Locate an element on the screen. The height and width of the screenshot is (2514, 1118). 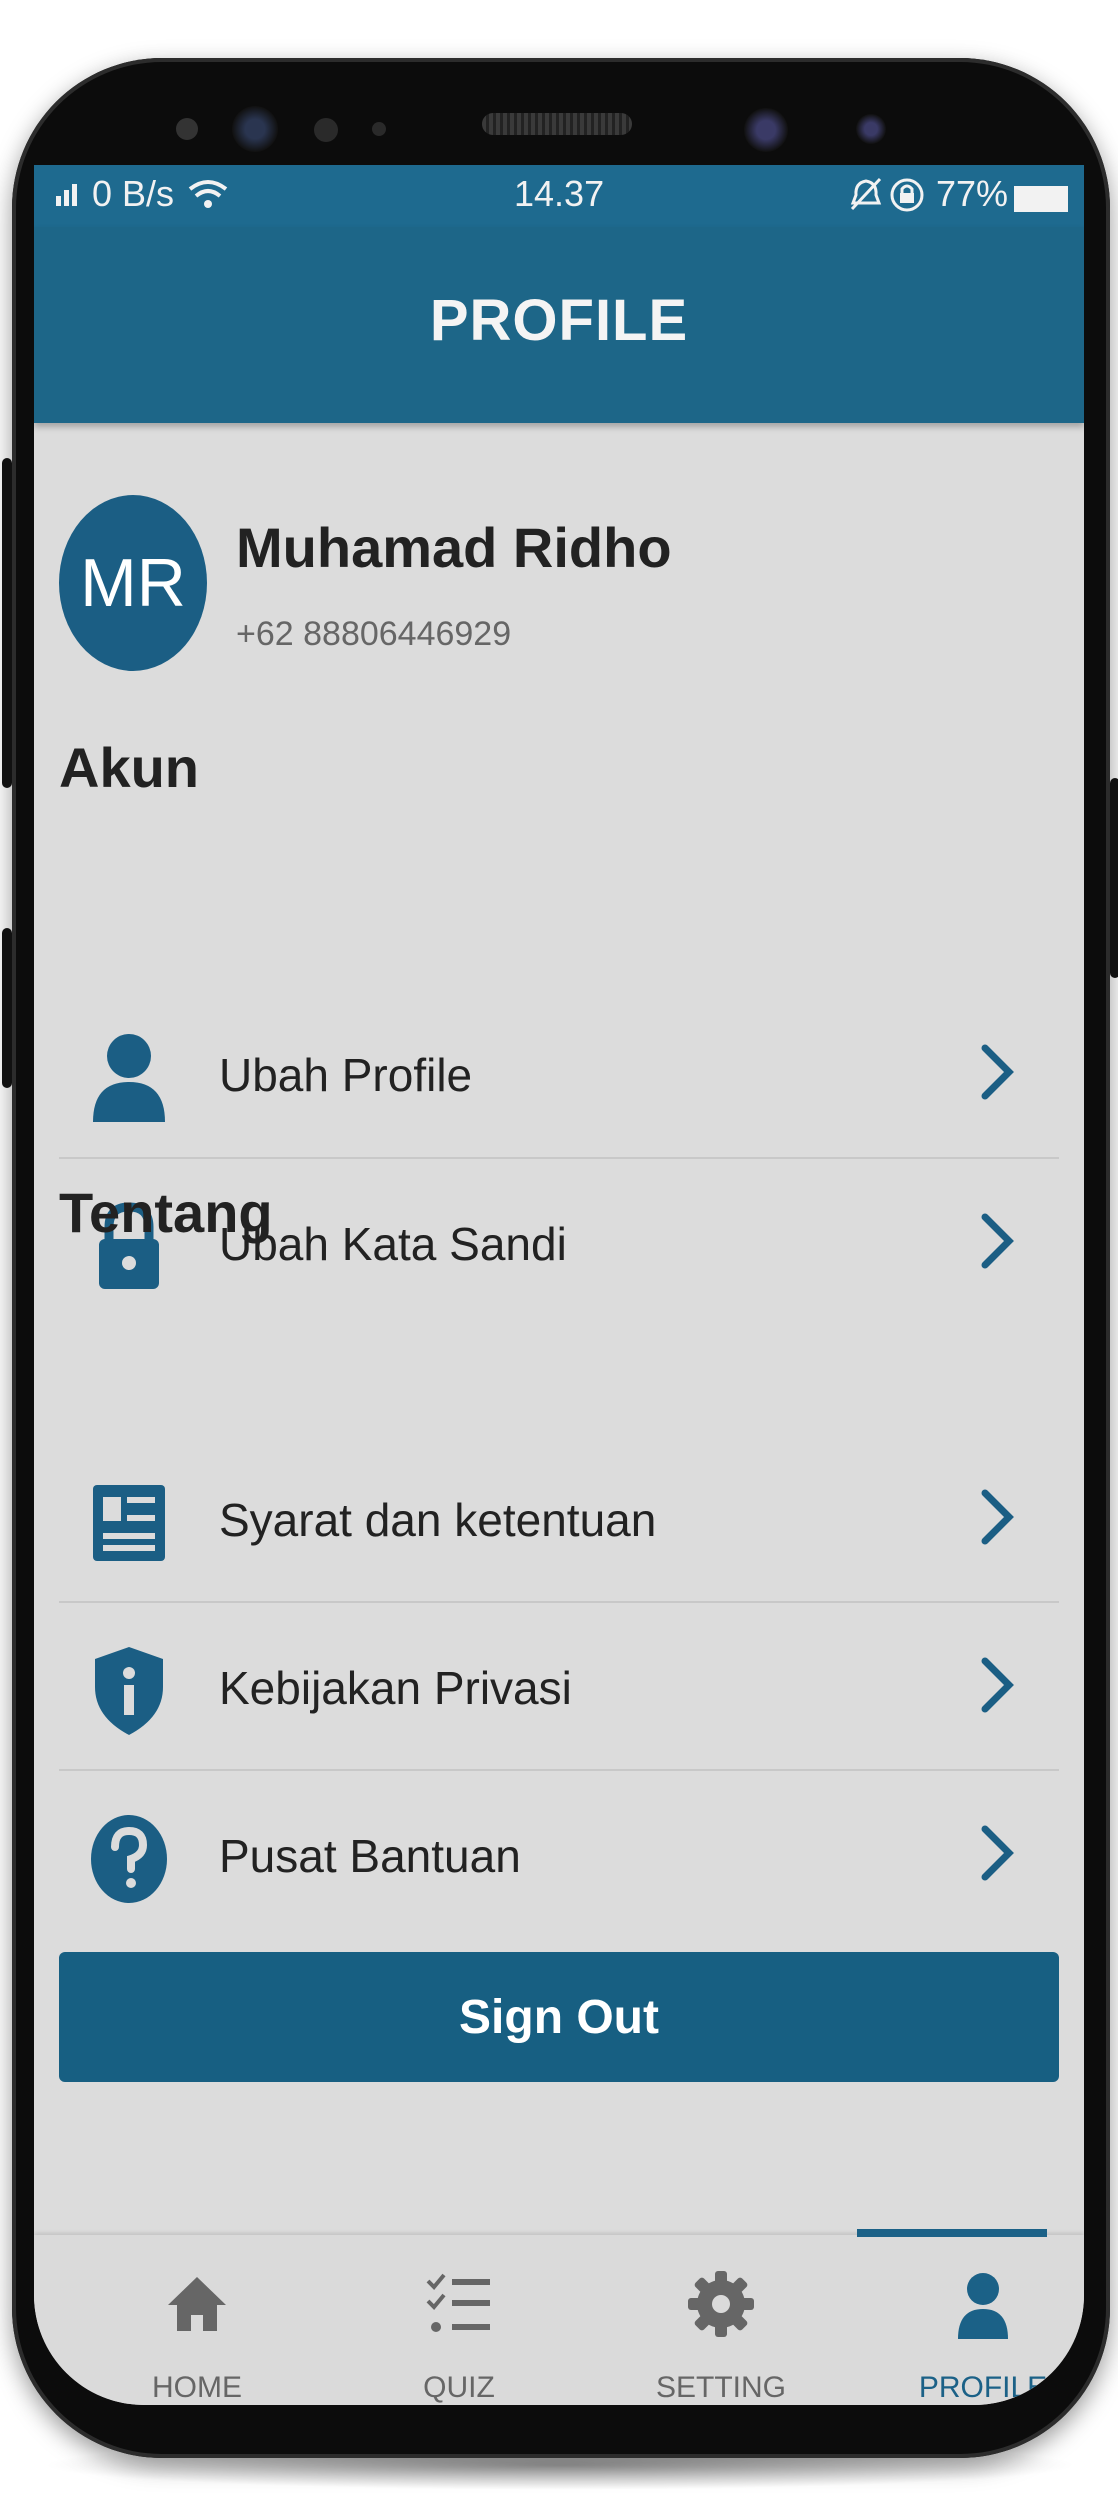
led is located at coordinates (379, 129).